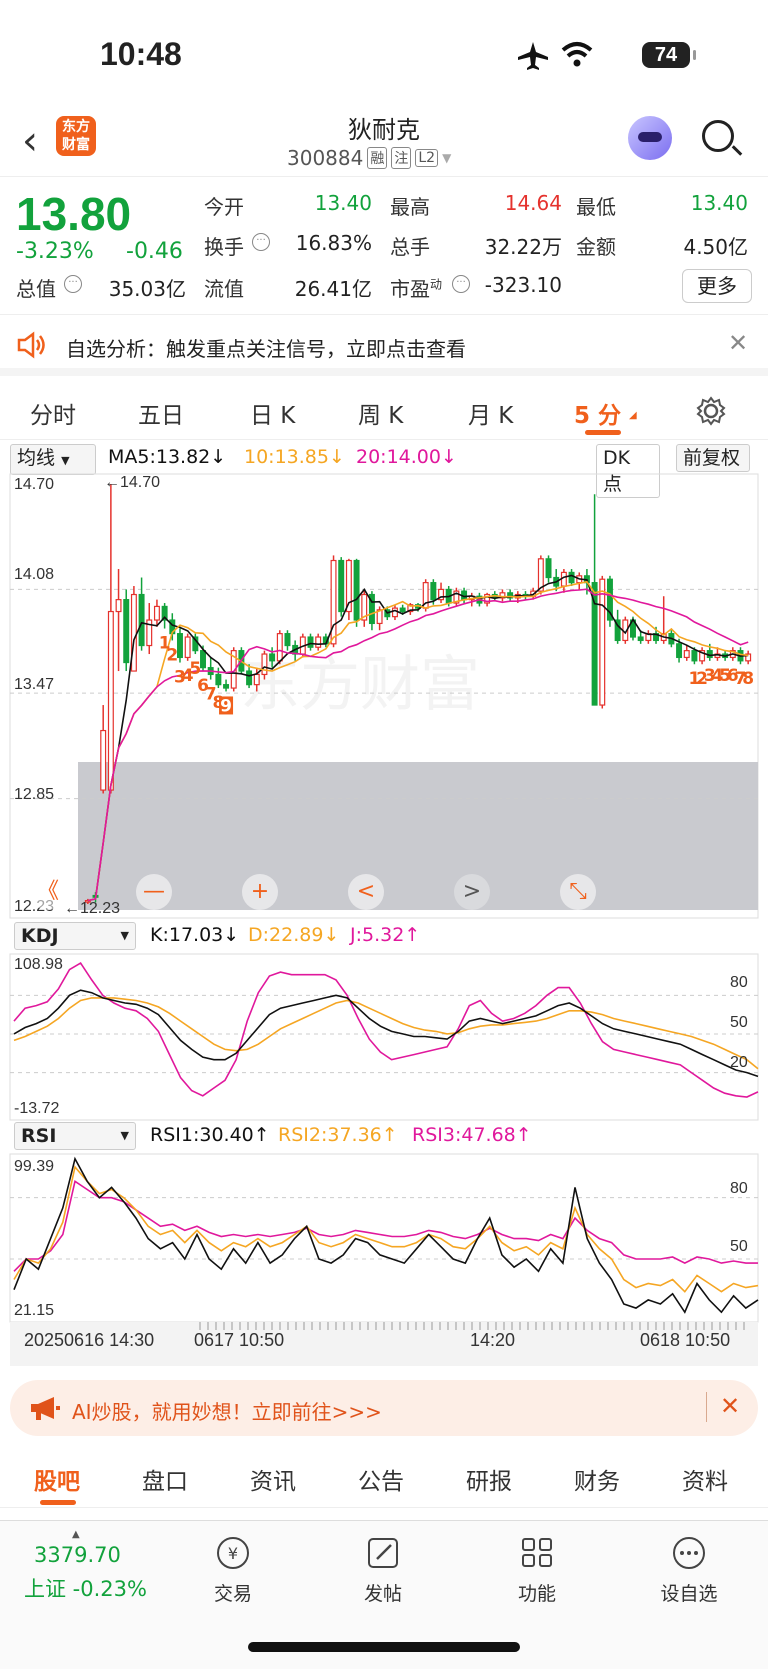 This screenshot has width=768, height=1669. Describe the element at coordinates (273, 1479) in the screenshot. I see `tab-news: 资讯` at that location.